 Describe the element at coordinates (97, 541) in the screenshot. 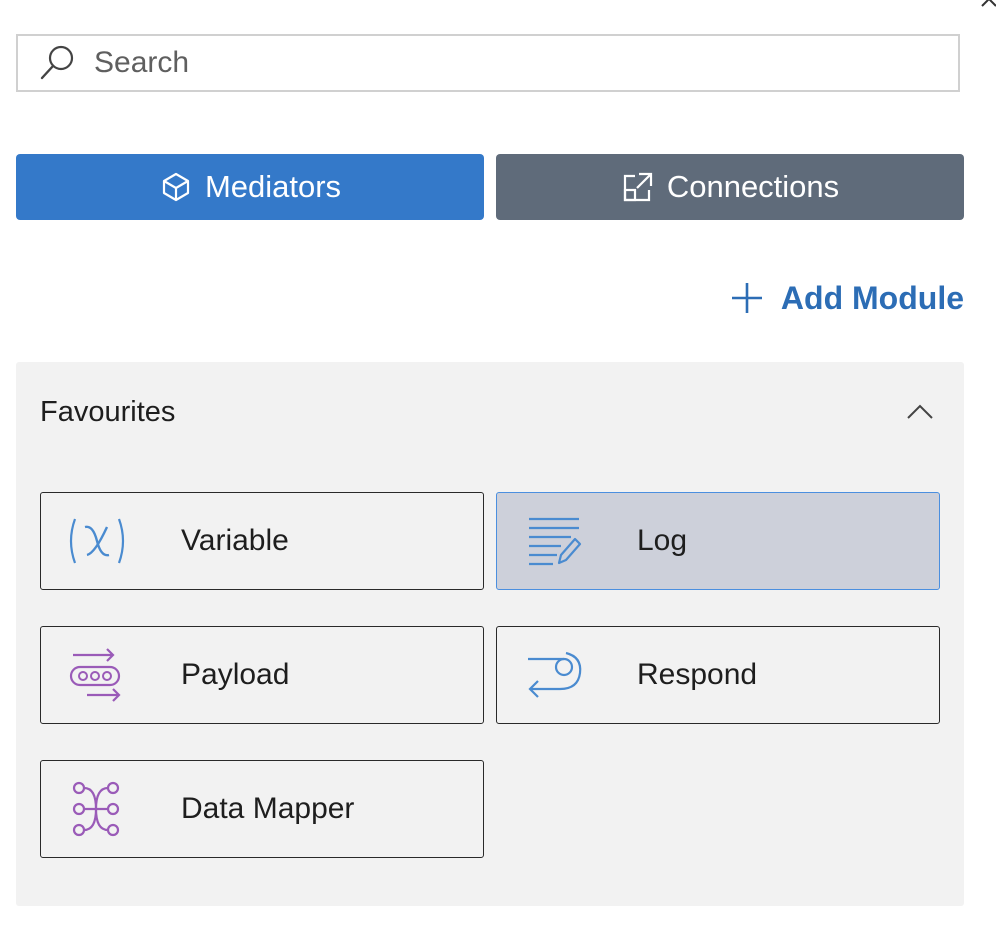

I see `variable-icon` at that location.